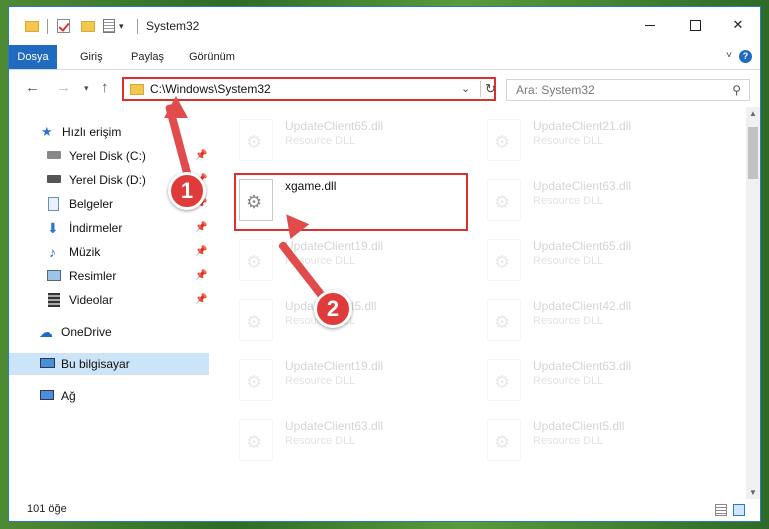 This screenshot has width=769, height=529. Describe the element at coordinates (53, 204) in the screenshot. I see `documents-icon` at that location.